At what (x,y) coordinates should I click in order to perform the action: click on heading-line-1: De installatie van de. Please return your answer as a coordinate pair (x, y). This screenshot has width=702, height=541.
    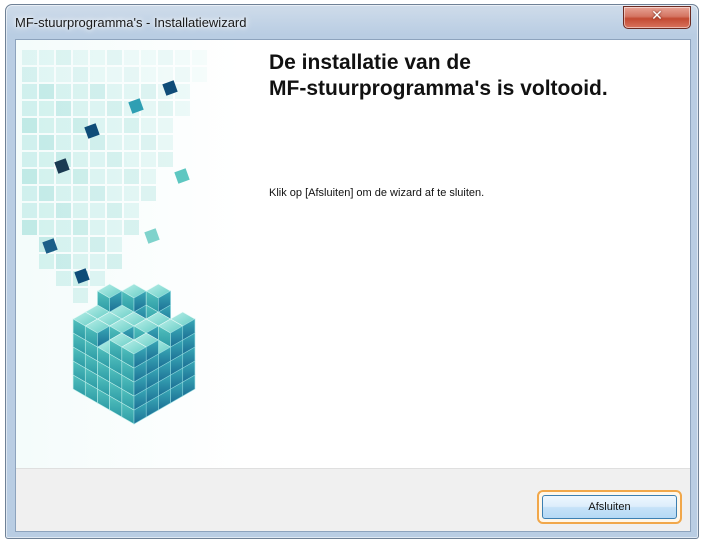
    Looking at the image, I should click on (370, 62).